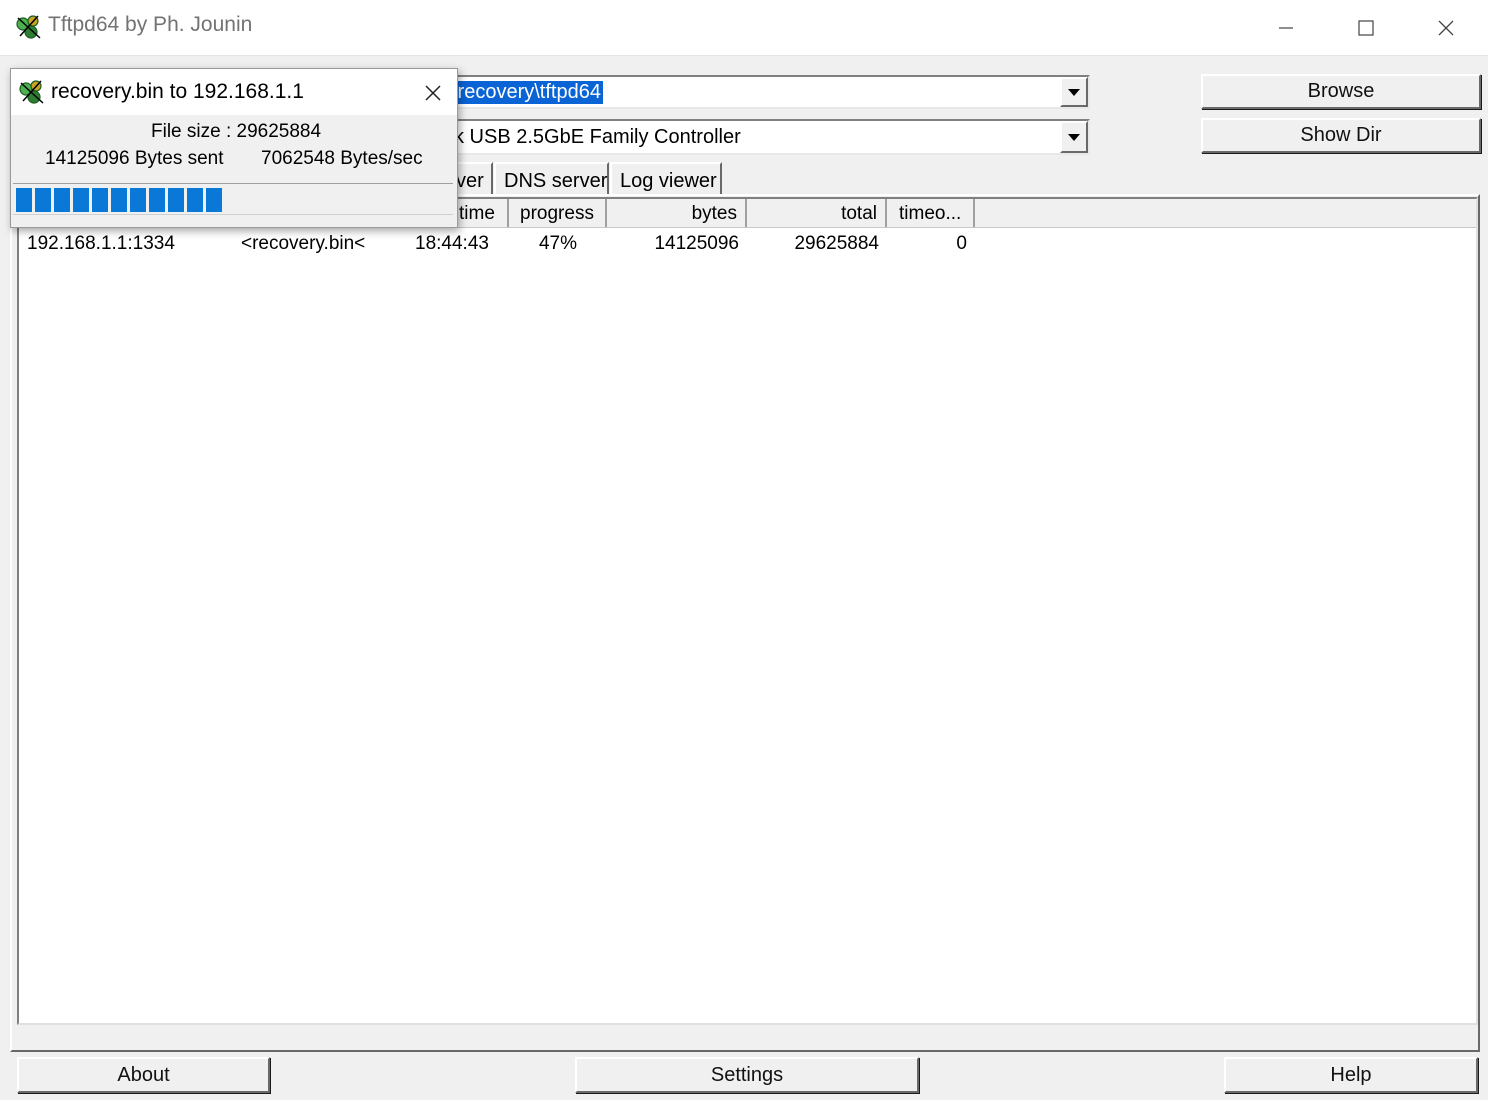 Image resolution: width=1488 pixels, height=1100 pixels. I want to click on directory-dropdown-button, so click(1074, 92).